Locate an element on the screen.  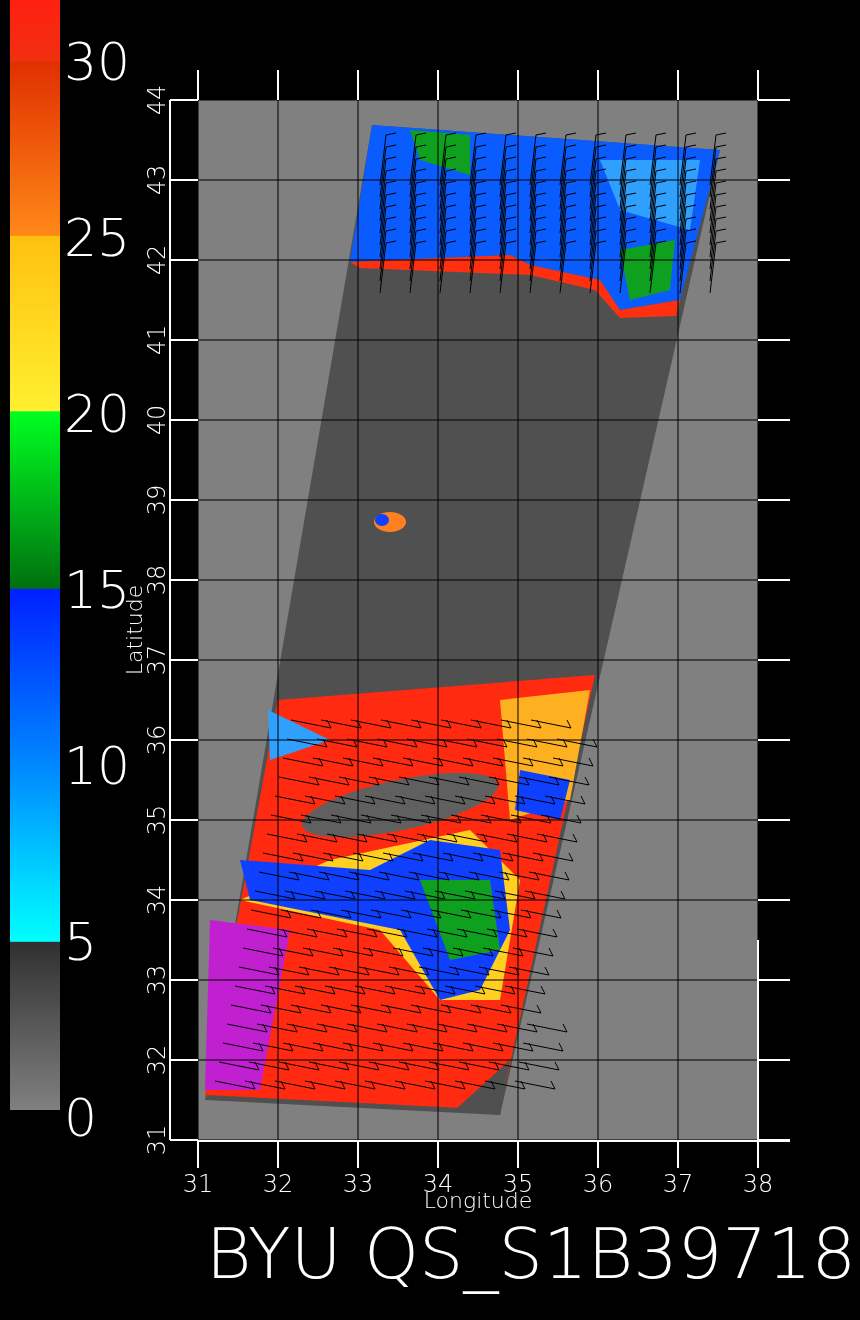
tick-label: 43 is located at coordinates (157, 180).